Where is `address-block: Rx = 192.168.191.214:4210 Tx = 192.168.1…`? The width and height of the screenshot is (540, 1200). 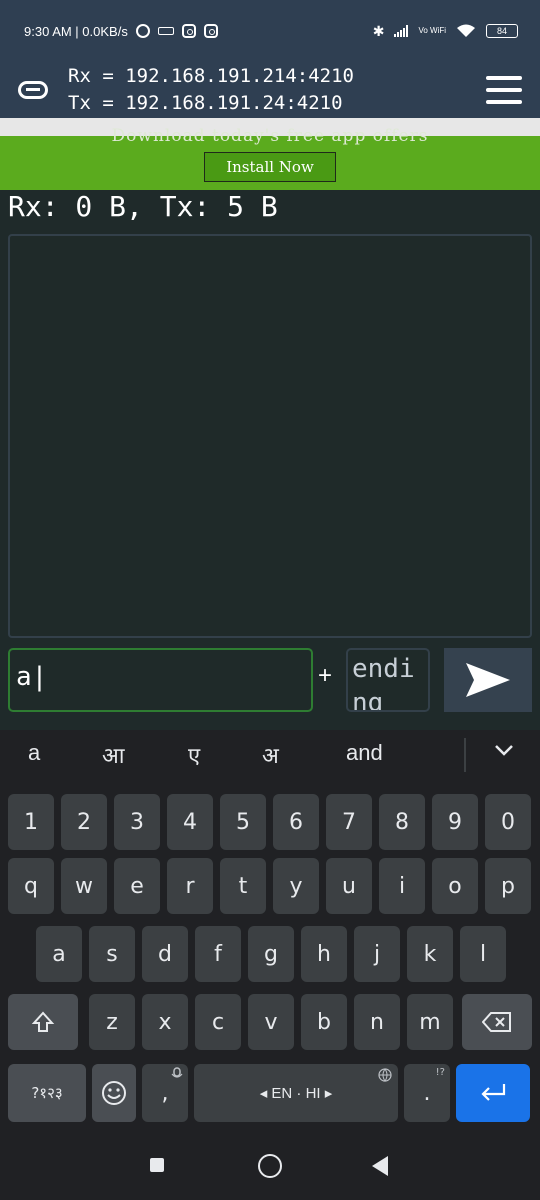 address-block: Rx = 192.168.191.214:4210 Tx = 192.168.1… is located at coordinates (277, 90).